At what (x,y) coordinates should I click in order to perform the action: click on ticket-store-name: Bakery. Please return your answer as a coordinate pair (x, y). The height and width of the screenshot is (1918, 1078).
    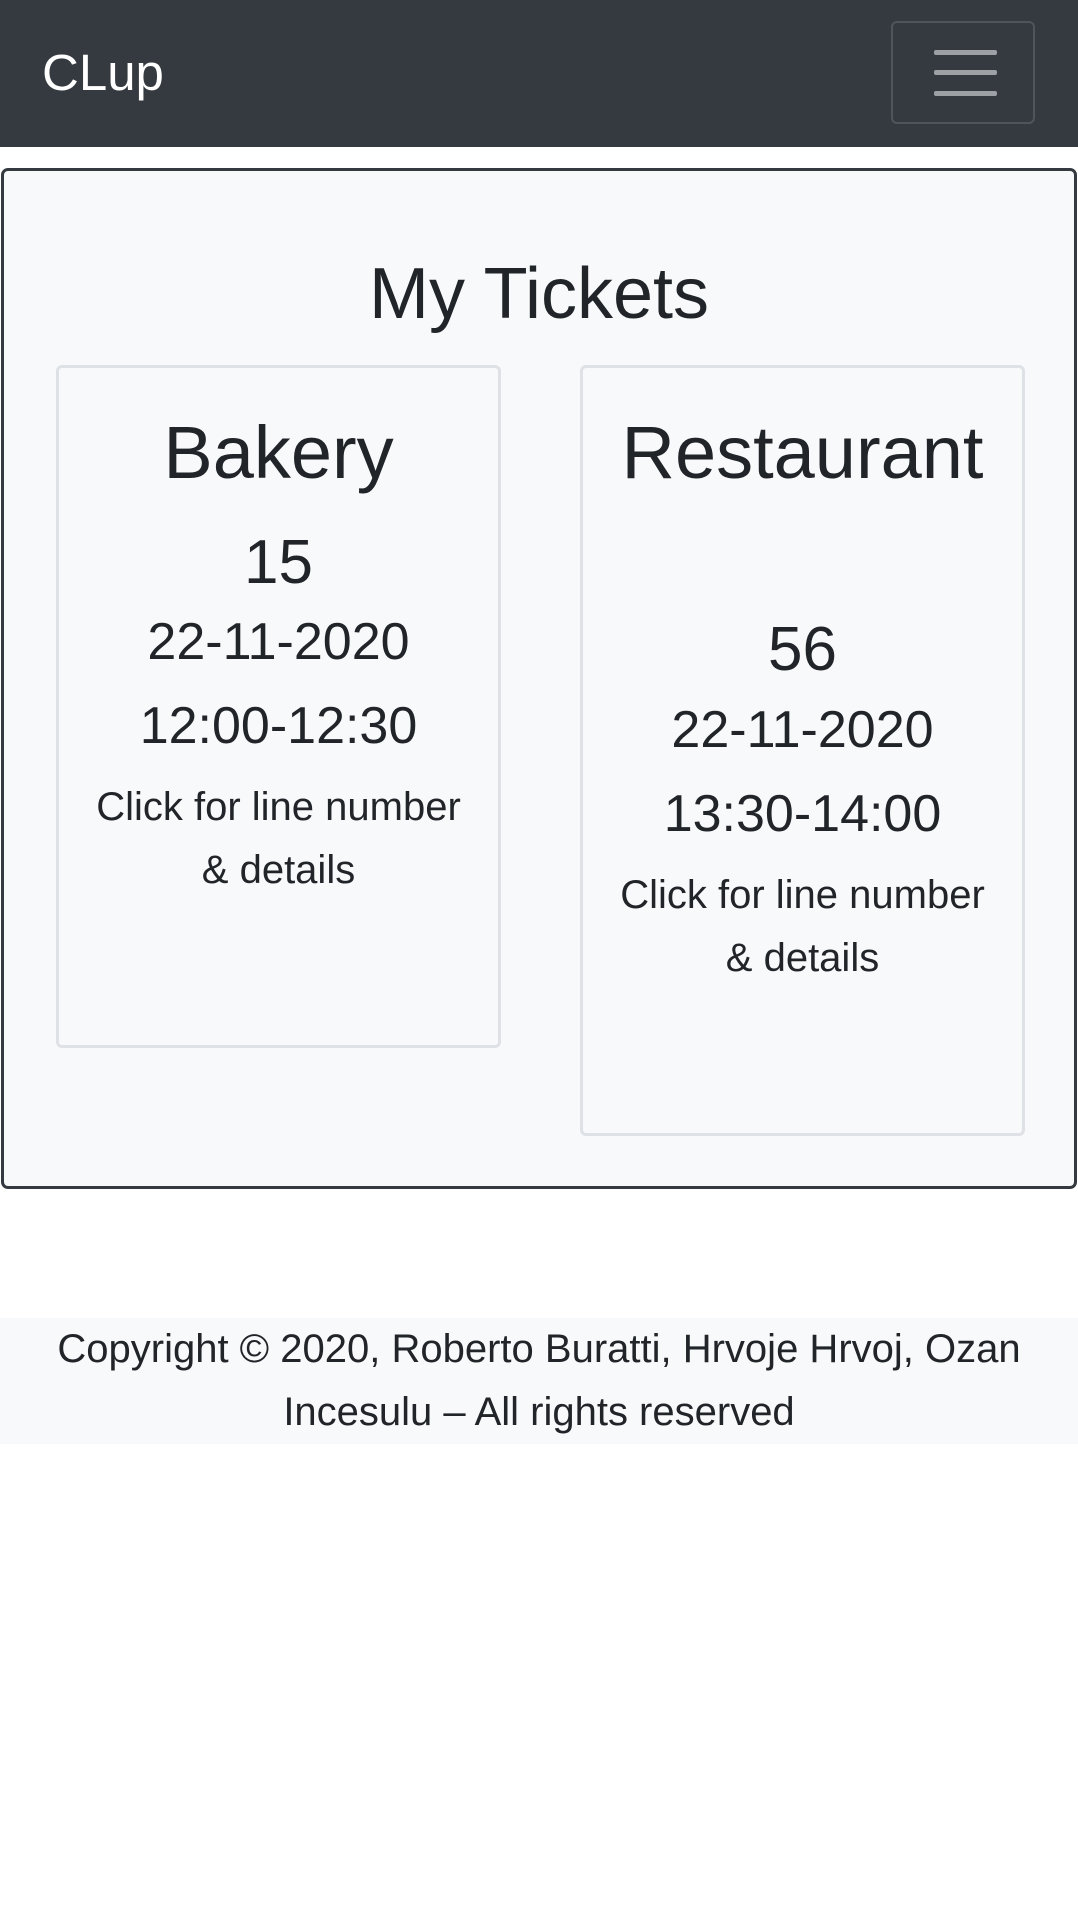
    Looking at the image, I should click on (278, 452).